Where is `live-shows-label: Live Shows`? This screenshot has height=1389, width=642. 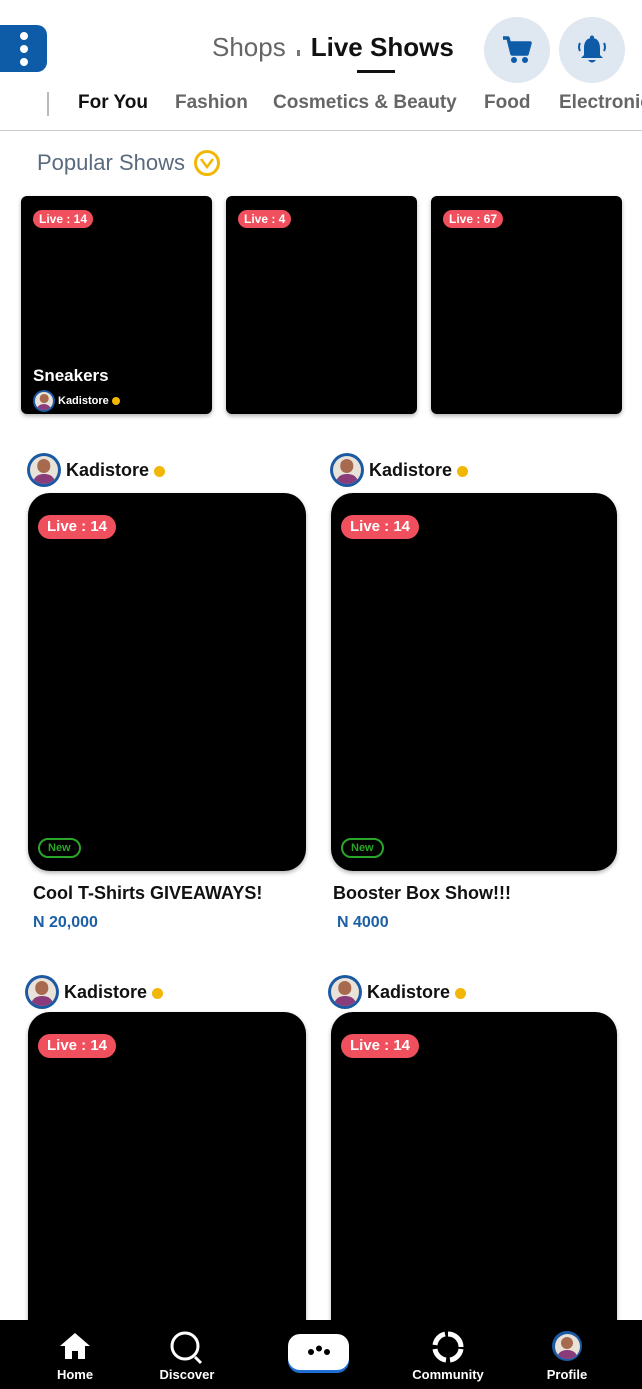
live-shows-label: Live Shows is located at coordinates (382, 47).